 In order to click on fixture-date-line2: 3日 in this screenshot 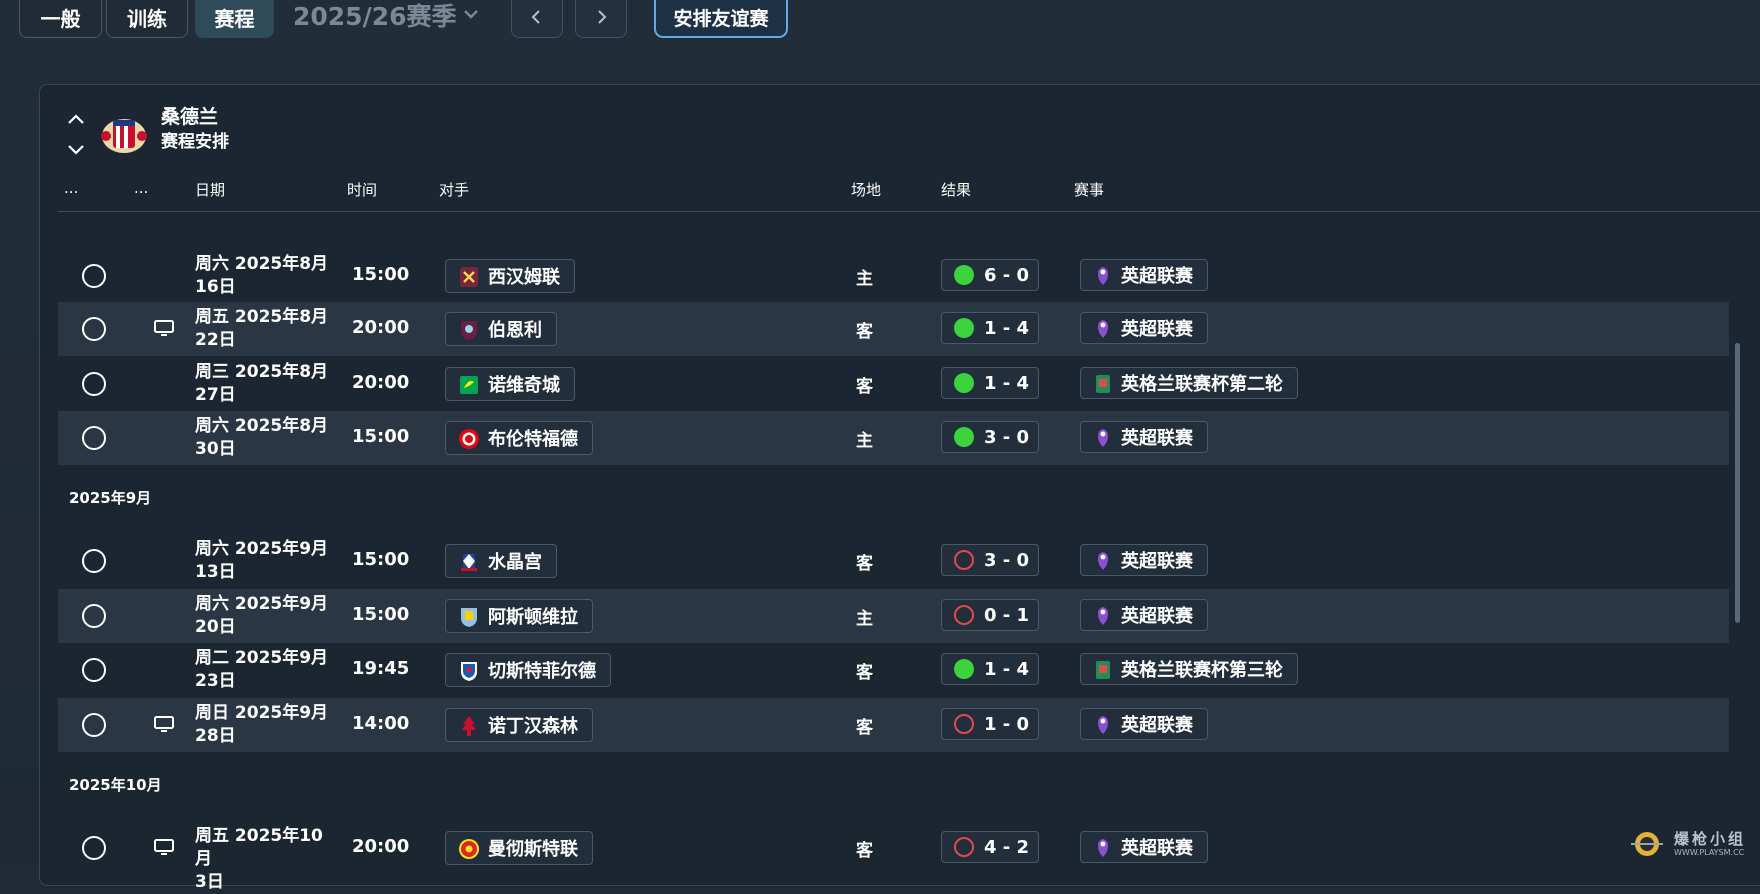, I will do `click(209, 882)`.